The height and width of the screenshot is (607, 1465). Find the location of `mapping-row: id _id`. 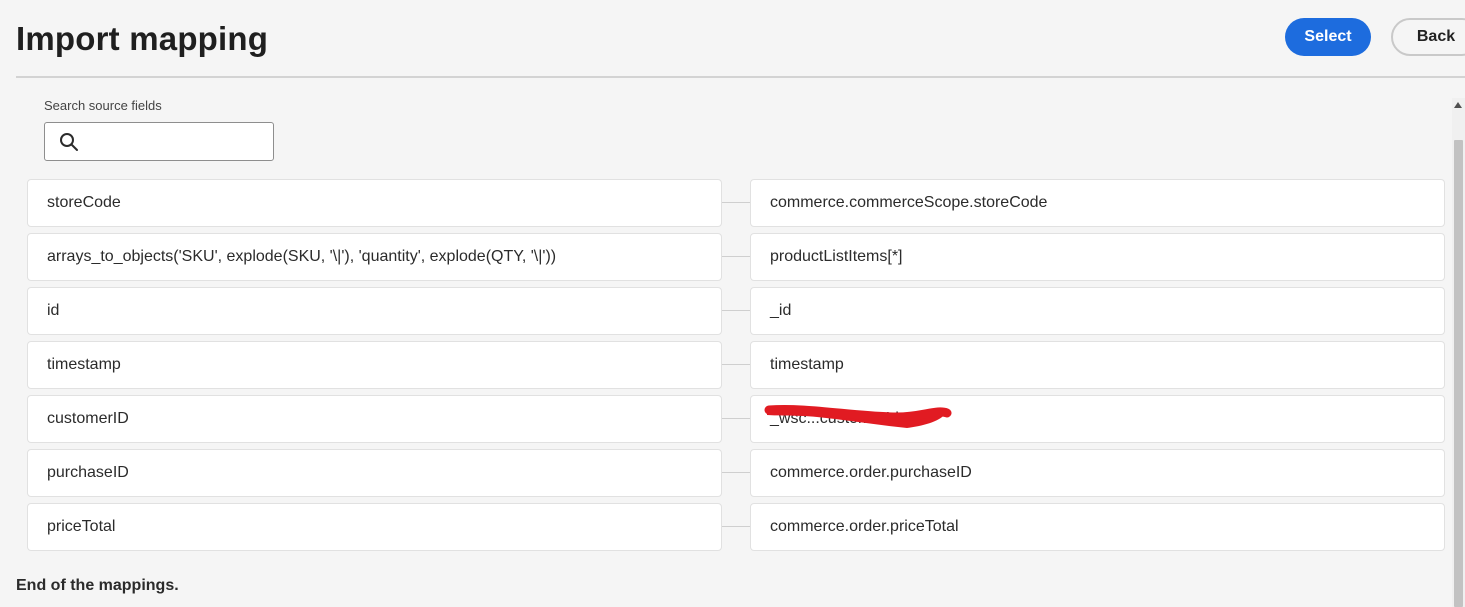

mapping-row: id _id is located at coordinates (736, 311).